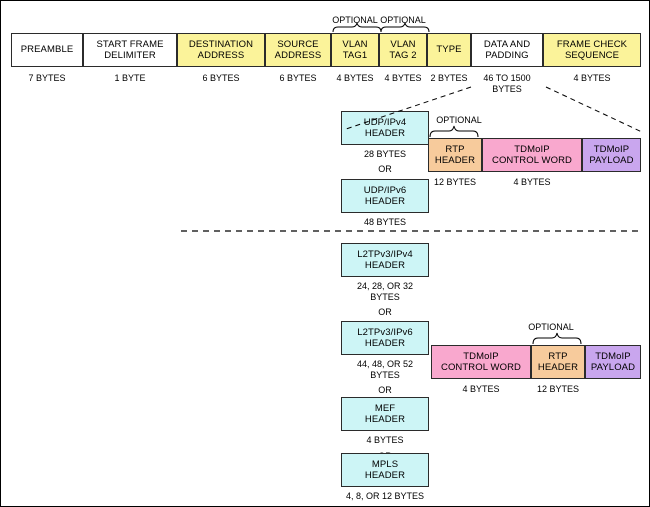  Describe the element at coordinates (455, 182) in the screenshot. I see `udp-rtp-header-size: 12 BYTES` at that location.